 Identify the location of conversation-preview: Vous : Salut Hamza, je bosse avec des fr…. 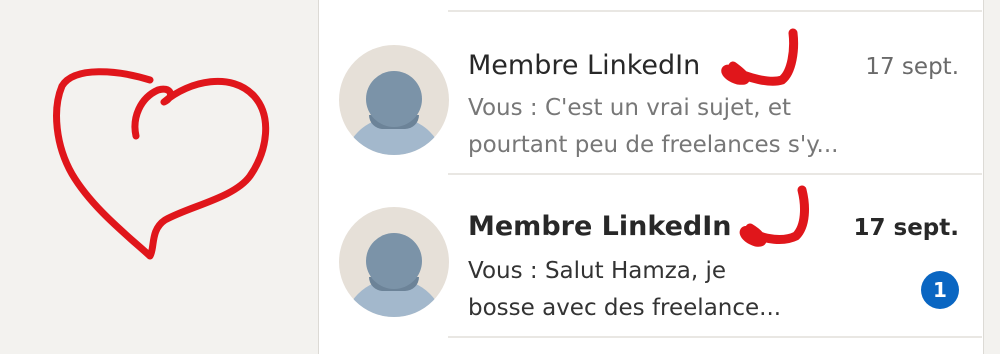
(668, 290).